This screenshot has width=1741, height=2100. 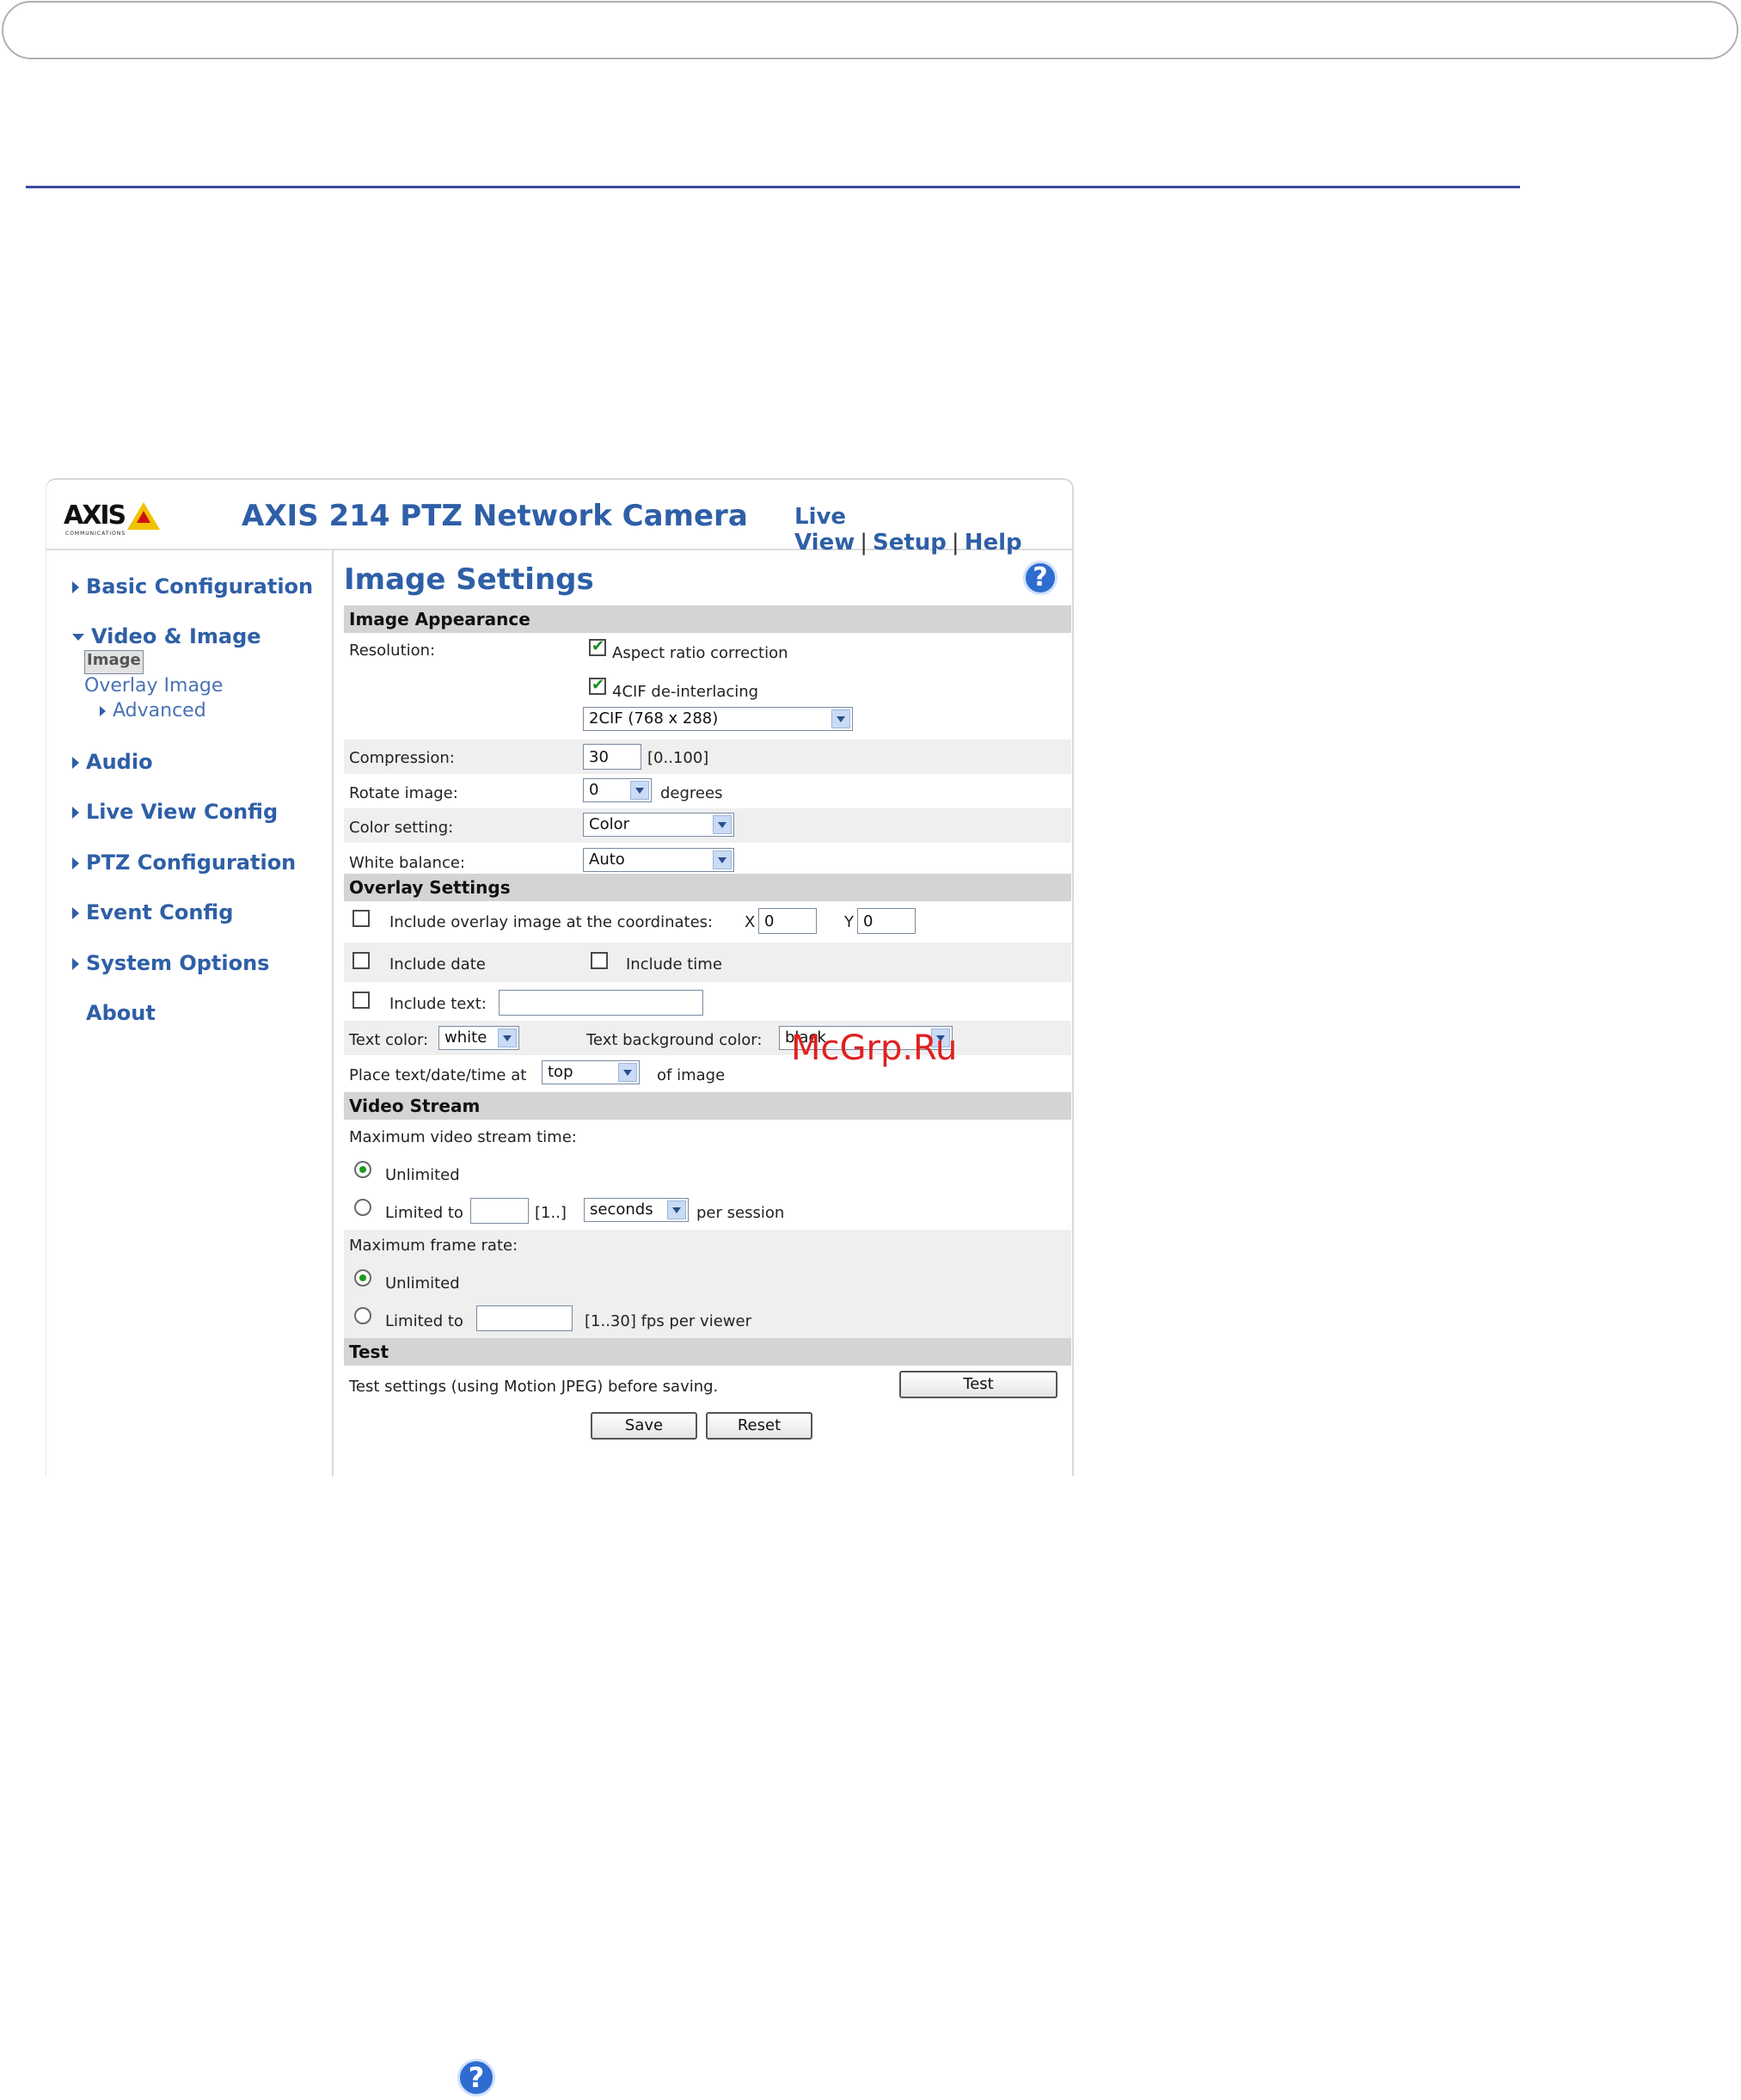 I want to click on place-text-select: top, so click(x=591, y=1072).